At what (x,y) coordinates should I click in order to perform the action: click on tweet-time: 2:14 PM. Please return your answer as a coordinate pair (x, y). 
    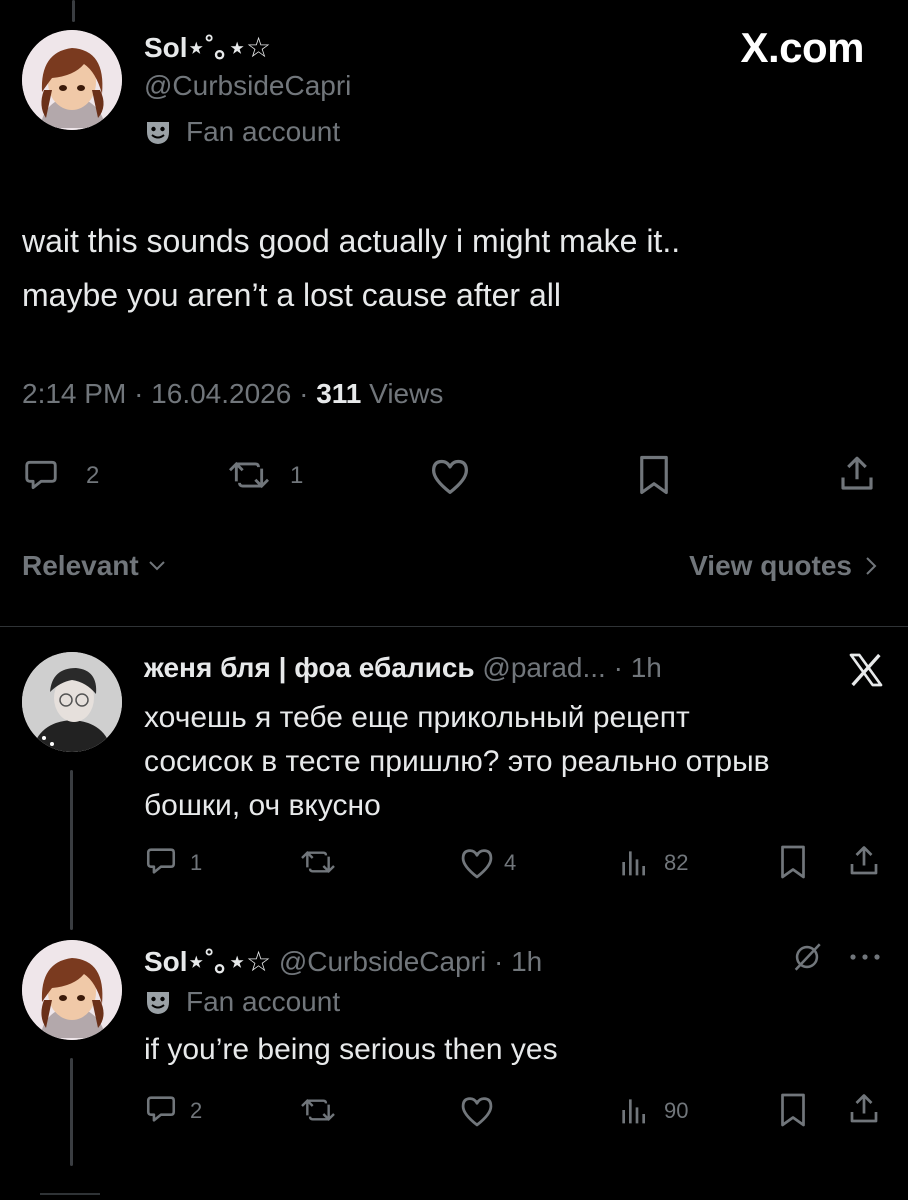
    Looking at the image, I should click on (74, 393).